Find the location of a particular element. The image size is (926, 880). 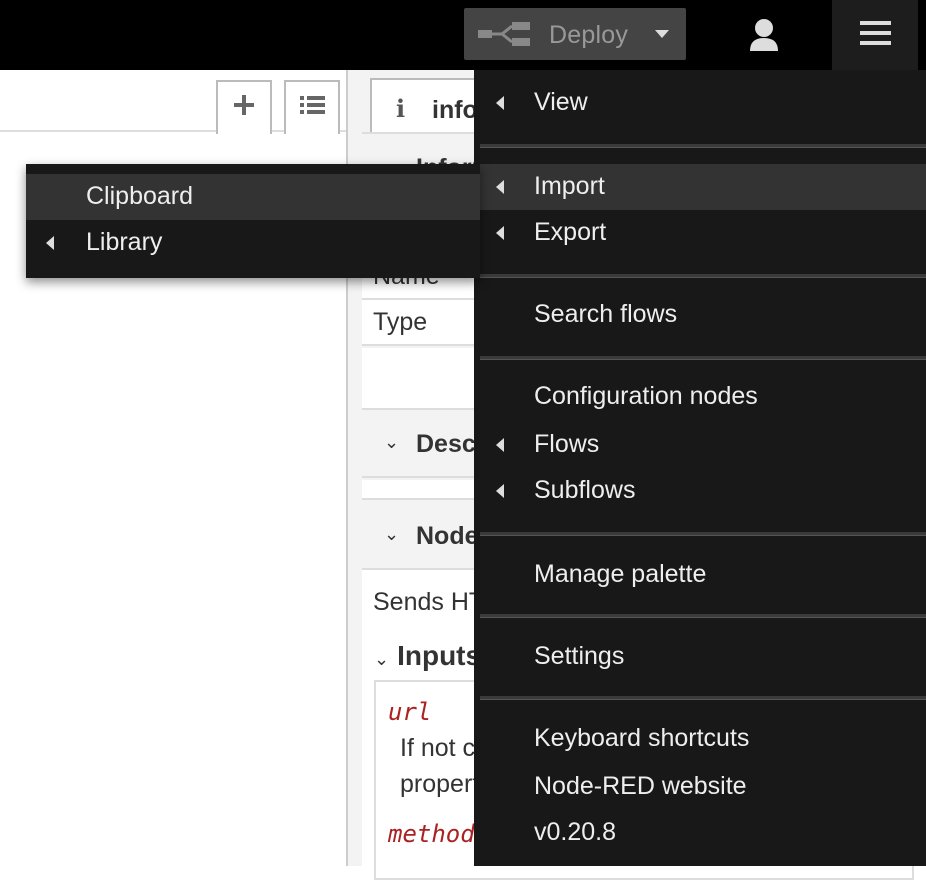

chevron-down-icon is located at coordinates (662, 34).